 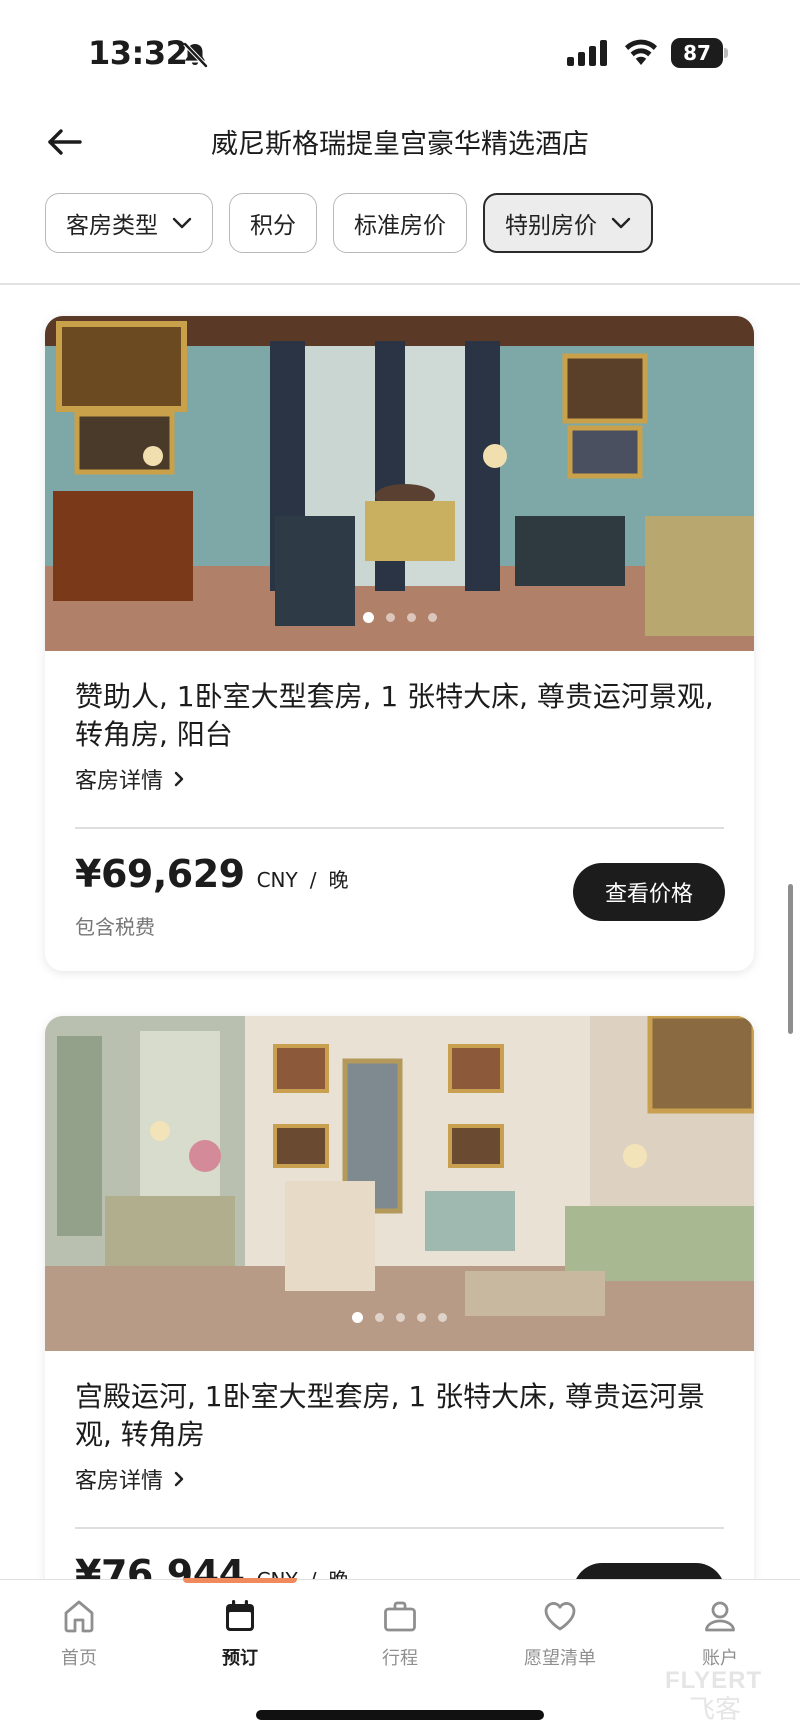 I want to click on price-per-unit: 晚, so click(x=338, y=880).